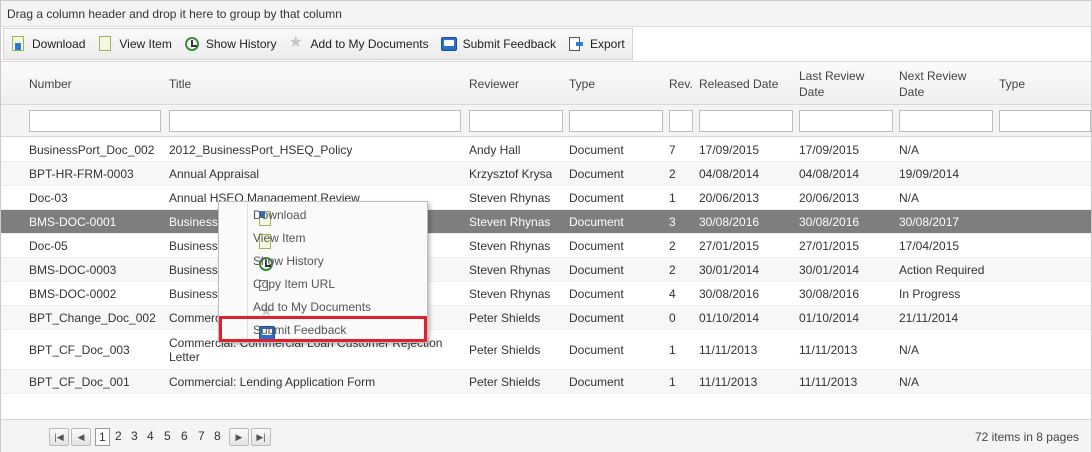 The image size is (1092, 452). What do you see at coordinates (516, 121) in the screenshot?
I see `filter-reviewer-input` at bounding box center [516, 121].